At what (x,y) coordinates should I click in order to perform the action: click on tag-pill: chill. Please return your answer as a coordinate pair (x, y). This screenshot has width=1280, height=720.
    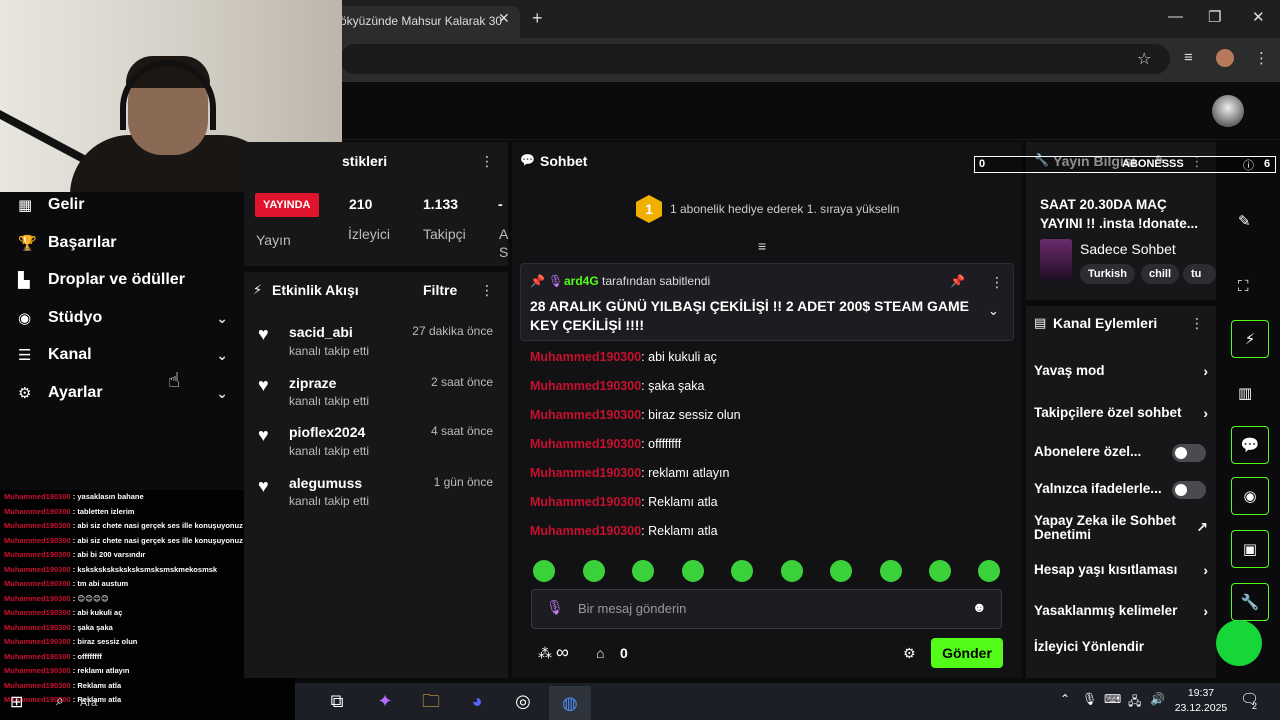
    Looking at the image, I should click on (1160, 274).